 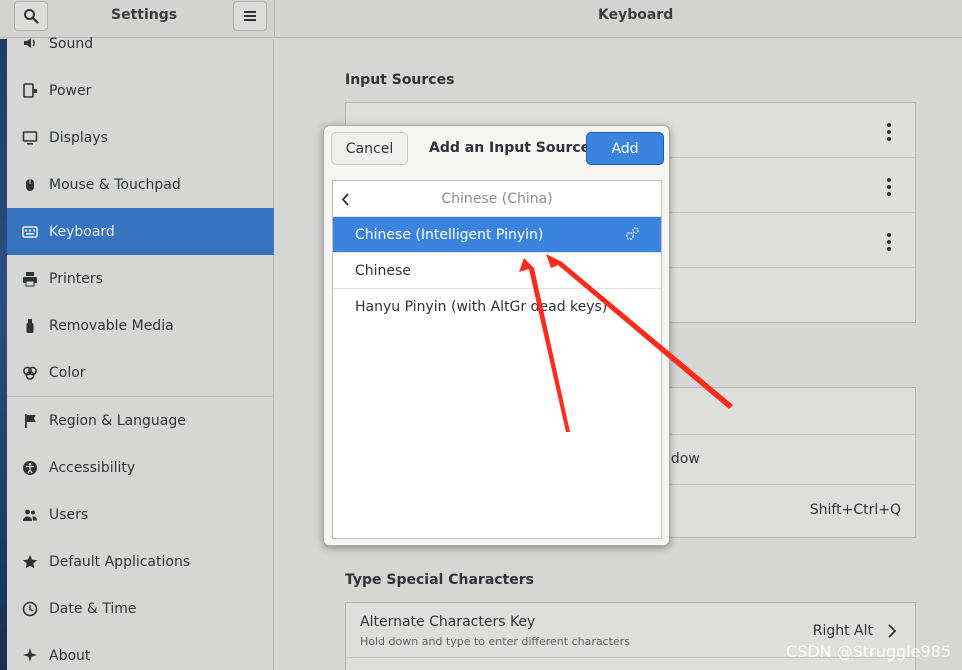 What do you see at coordinates (842, 631) in the screenshot?
I see `alternate-key-value: Right Alt` at bounding box center [842, 631].